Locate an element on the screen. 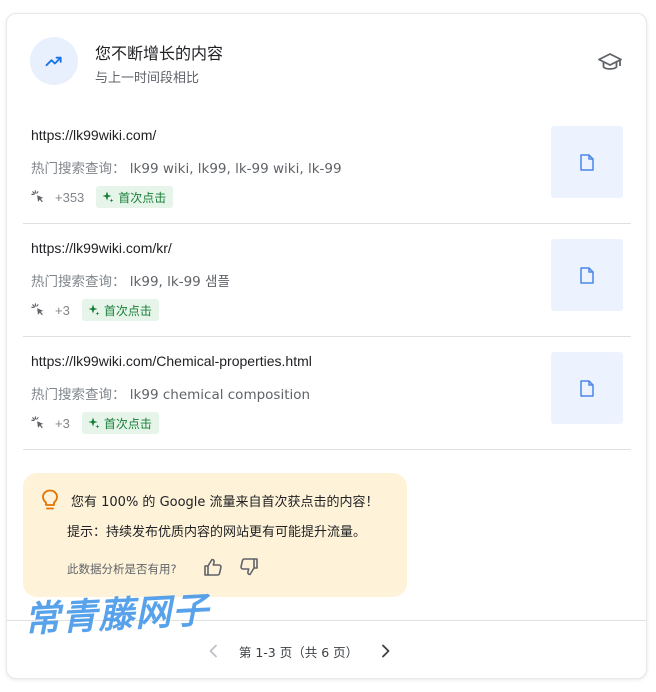 The image size is (656, 692). top-queries: 热门搜索查询： lk99, lk-99 샘플 is located at coordinates (130, 280).